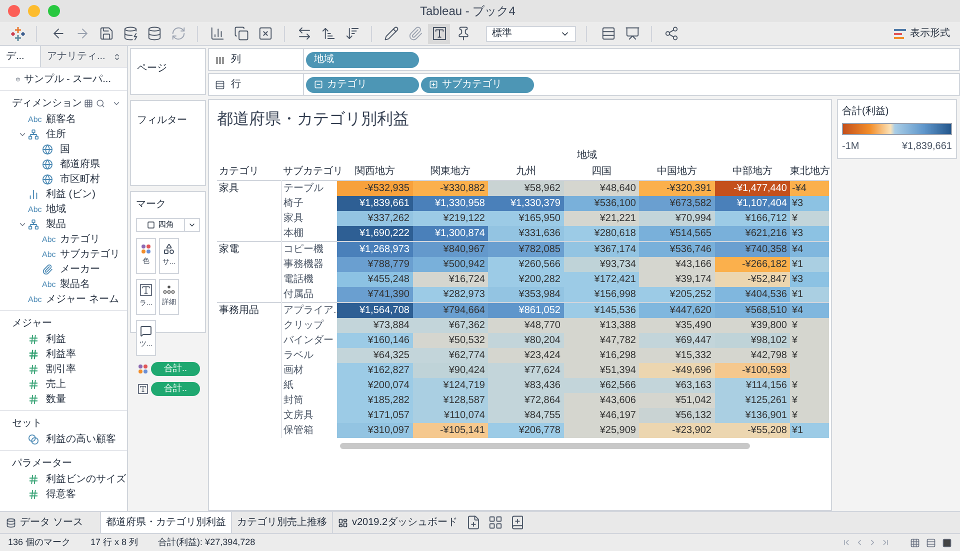  Describe the element at coordinates (601, 385) in the screenshot. I see `table-cell: ¥62,566` at that location.